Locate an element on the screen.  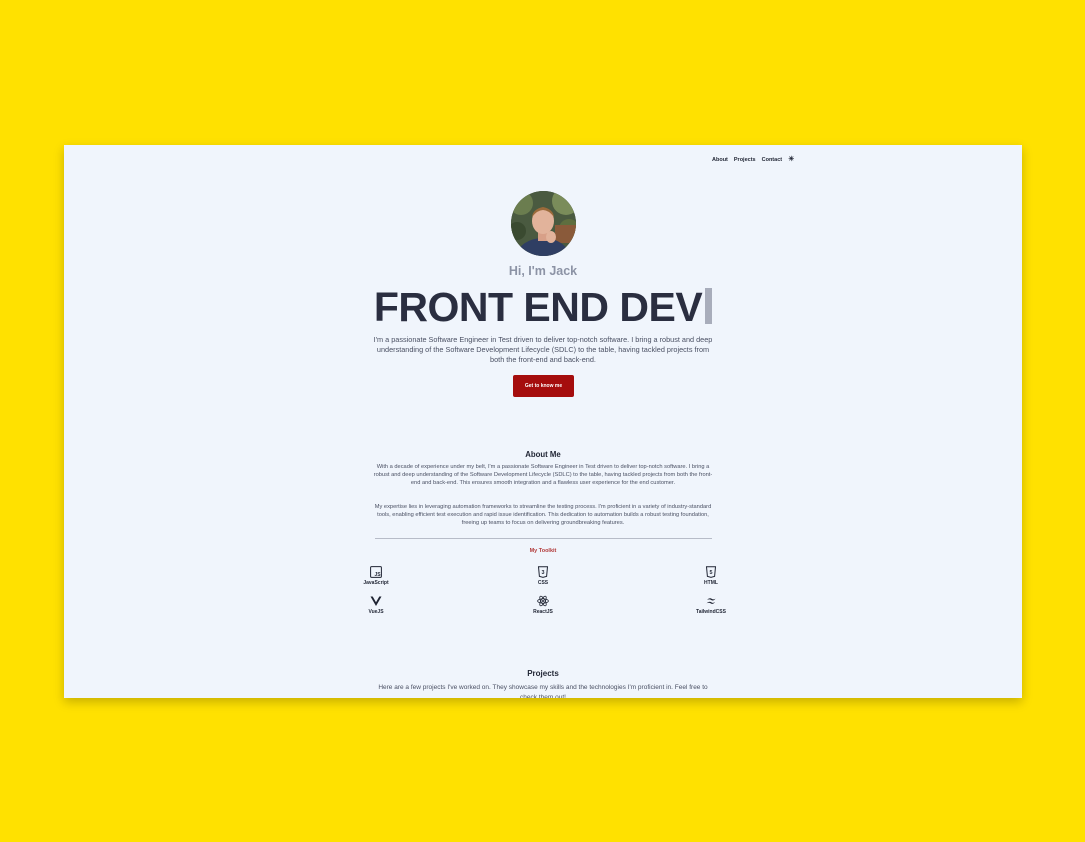
svg-text: JS is located at coordinates (378, 575).